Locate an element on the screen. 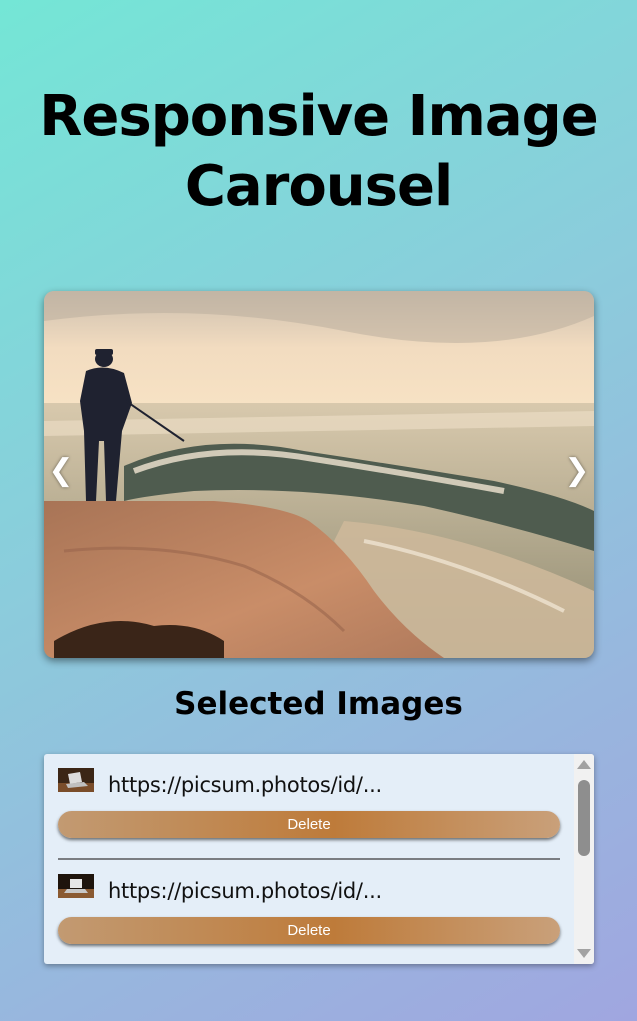 This screenshot has width=637, height=1021. page-title: Responsive Image Carousel is located at coordinates (318, 151).